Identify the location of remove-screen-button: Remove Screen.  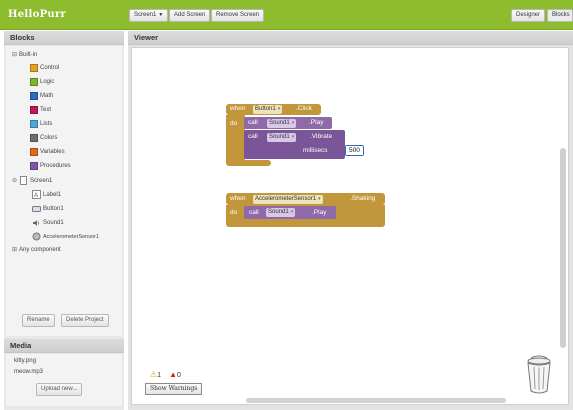
(238, 15).